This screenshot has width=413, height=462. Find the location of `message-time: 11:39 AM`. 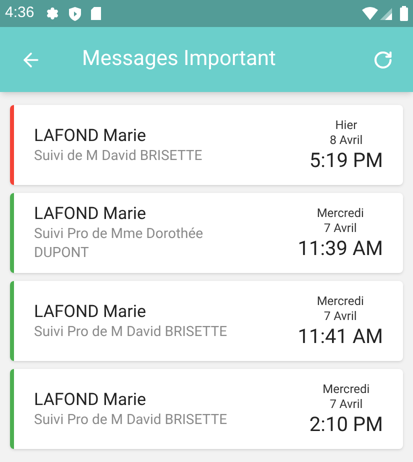

message-time: 11:39 AM is located at coordinates (340, 248).